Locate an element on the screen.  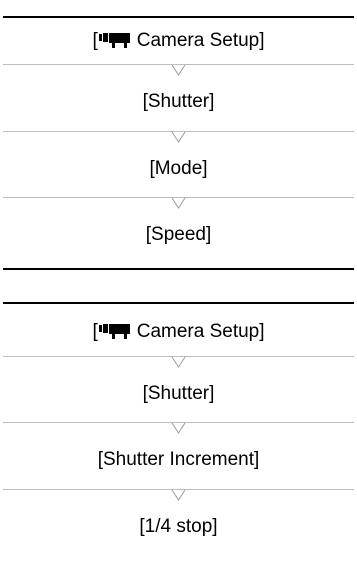
step-mode: [Mode] is located at coordinates (178, 169).